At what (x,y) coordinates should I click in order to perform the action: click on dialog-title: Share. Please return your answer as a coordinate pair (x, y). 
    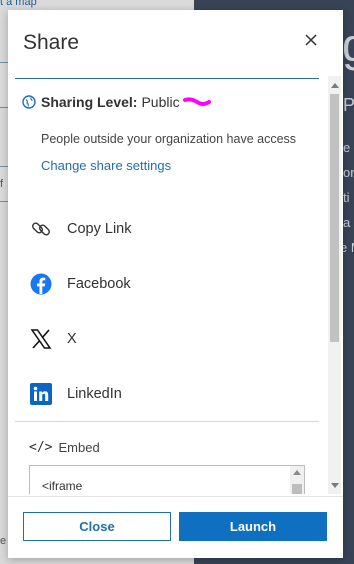
    Looking at the image, I should click on (51, 42).